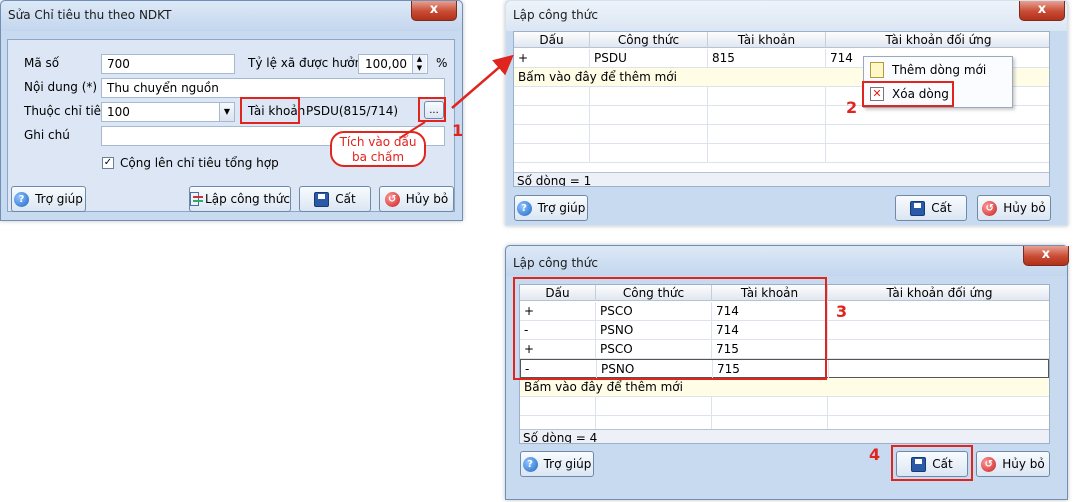  I want to click on highlight-ellipsis, so click(432, 109).